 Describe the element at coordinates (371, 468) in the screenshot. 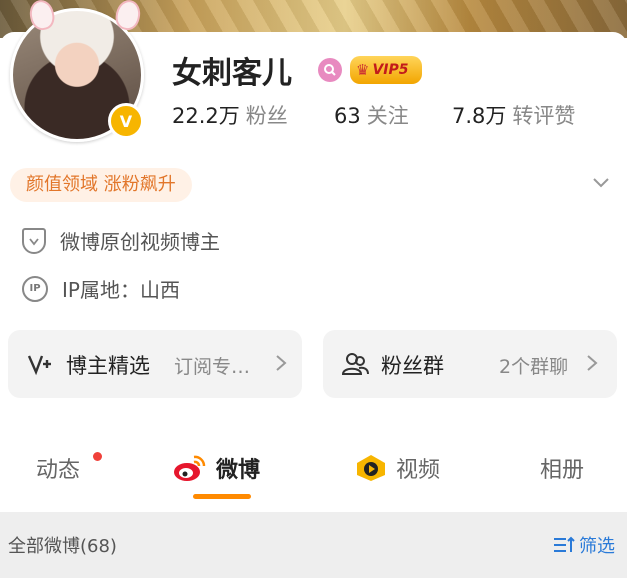

I see `video-icon` at that location.